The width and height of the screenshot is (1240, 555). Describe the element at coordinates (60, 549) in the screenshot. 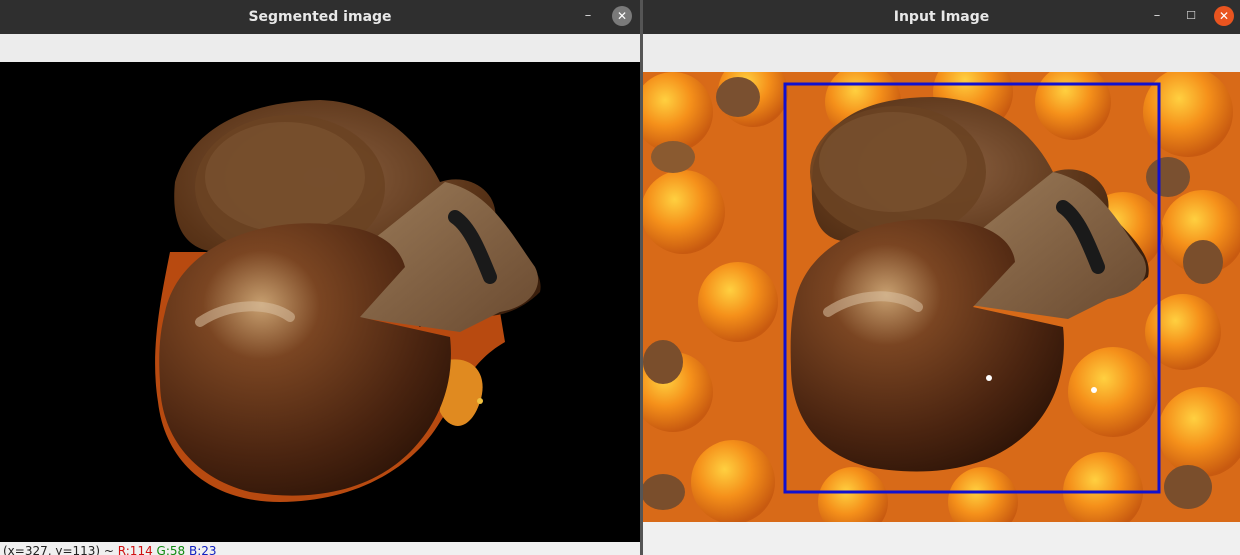

I see `cursor-coords: (x=327, y=113) ~` at that location.